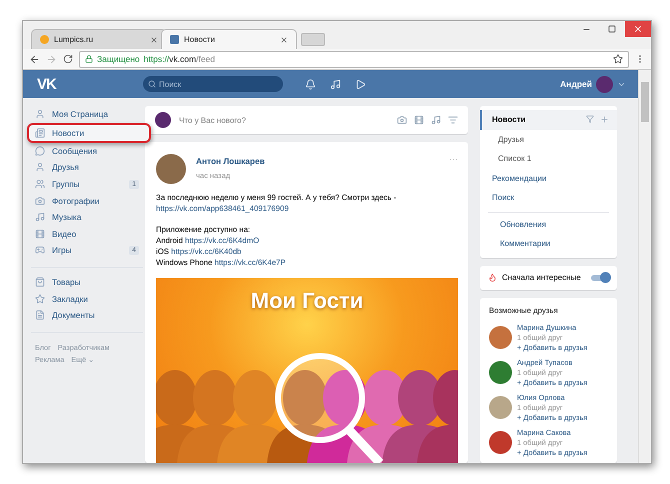  Describe the element at coordinates (87, 217) in the screenshot. I see `sidebar-item: Музыка` at that location.